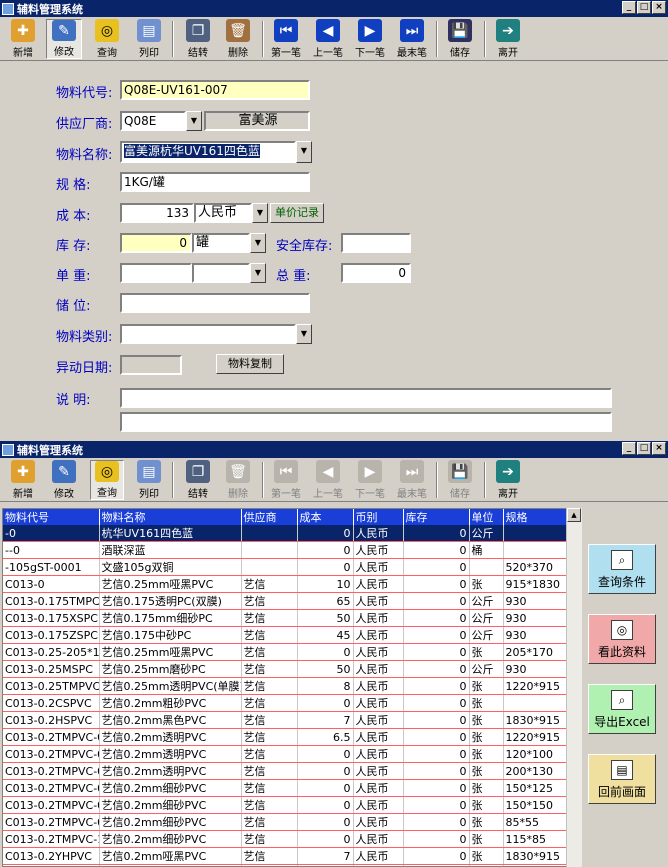 The width and height of the screenshot is (668, 867). I want to click on currency-dropdown-button: ▼, so click(260, 213).